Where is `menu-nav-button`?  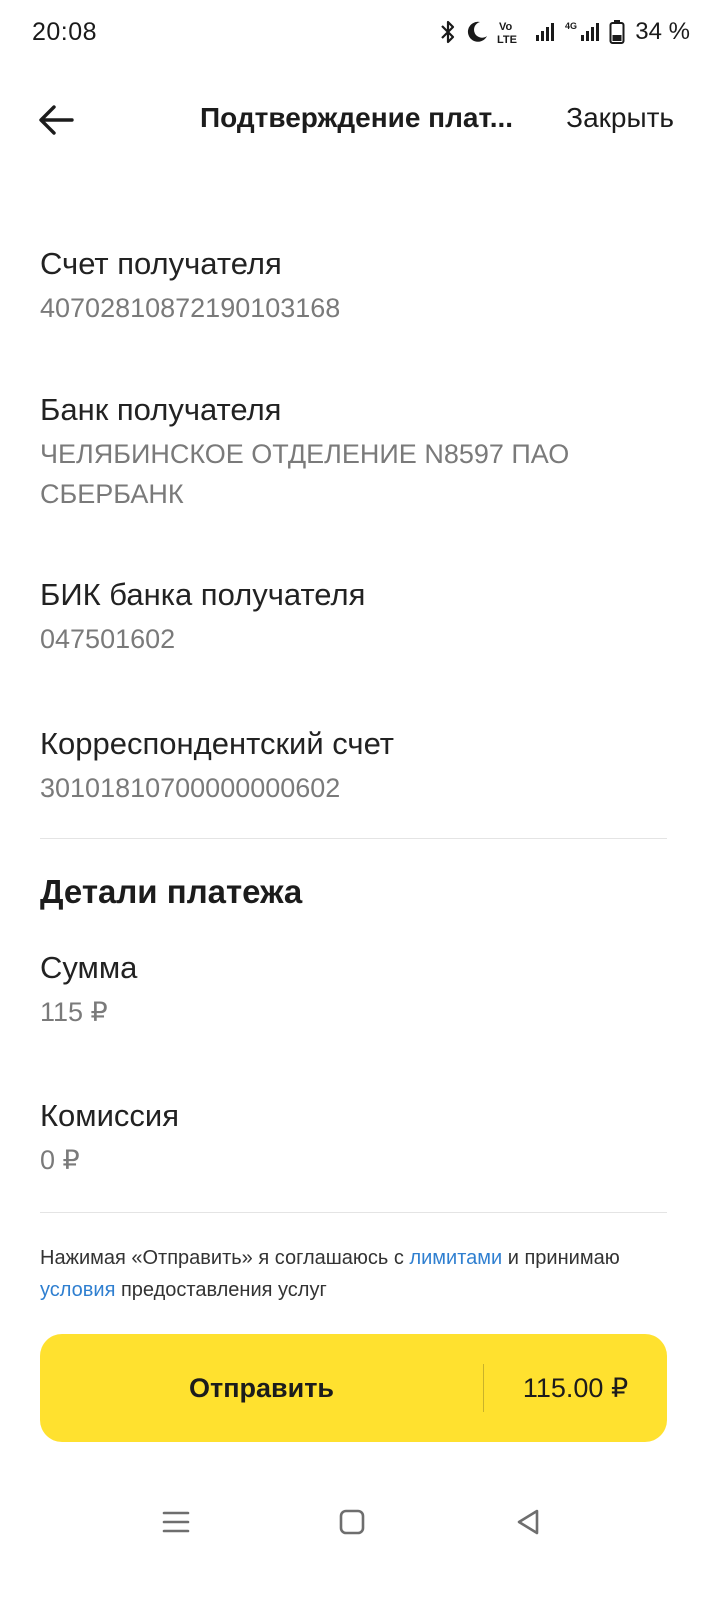 menu-nav-button is located at coordinates (176, 1522).